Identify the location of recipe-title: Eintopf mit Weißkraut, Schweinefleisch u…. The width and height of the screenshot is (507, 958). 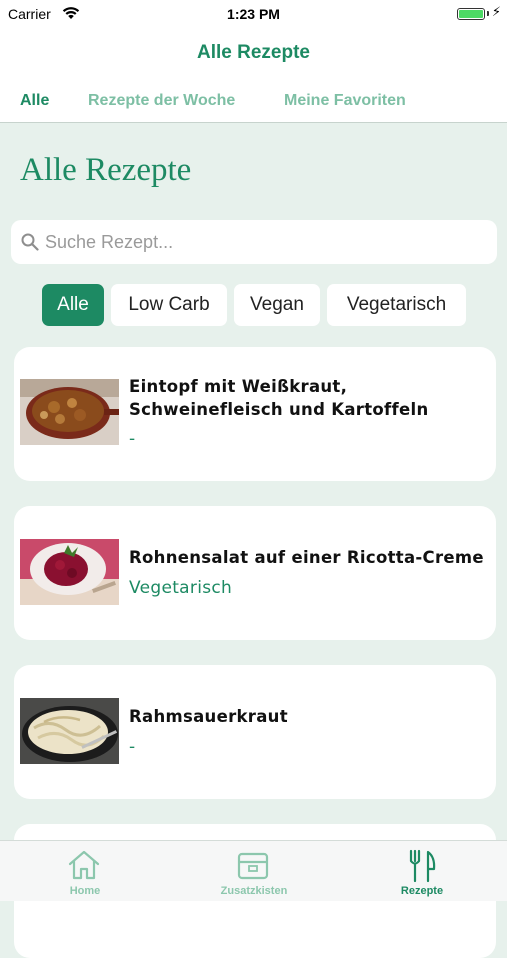
(279, 398).